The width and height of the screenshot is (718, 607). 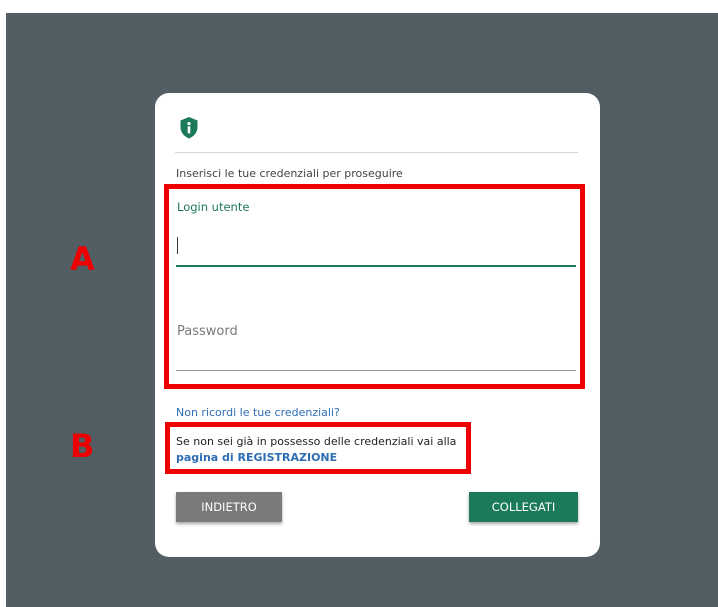 I want to click on annotation-label-a: A, so click(x=82, y=259).